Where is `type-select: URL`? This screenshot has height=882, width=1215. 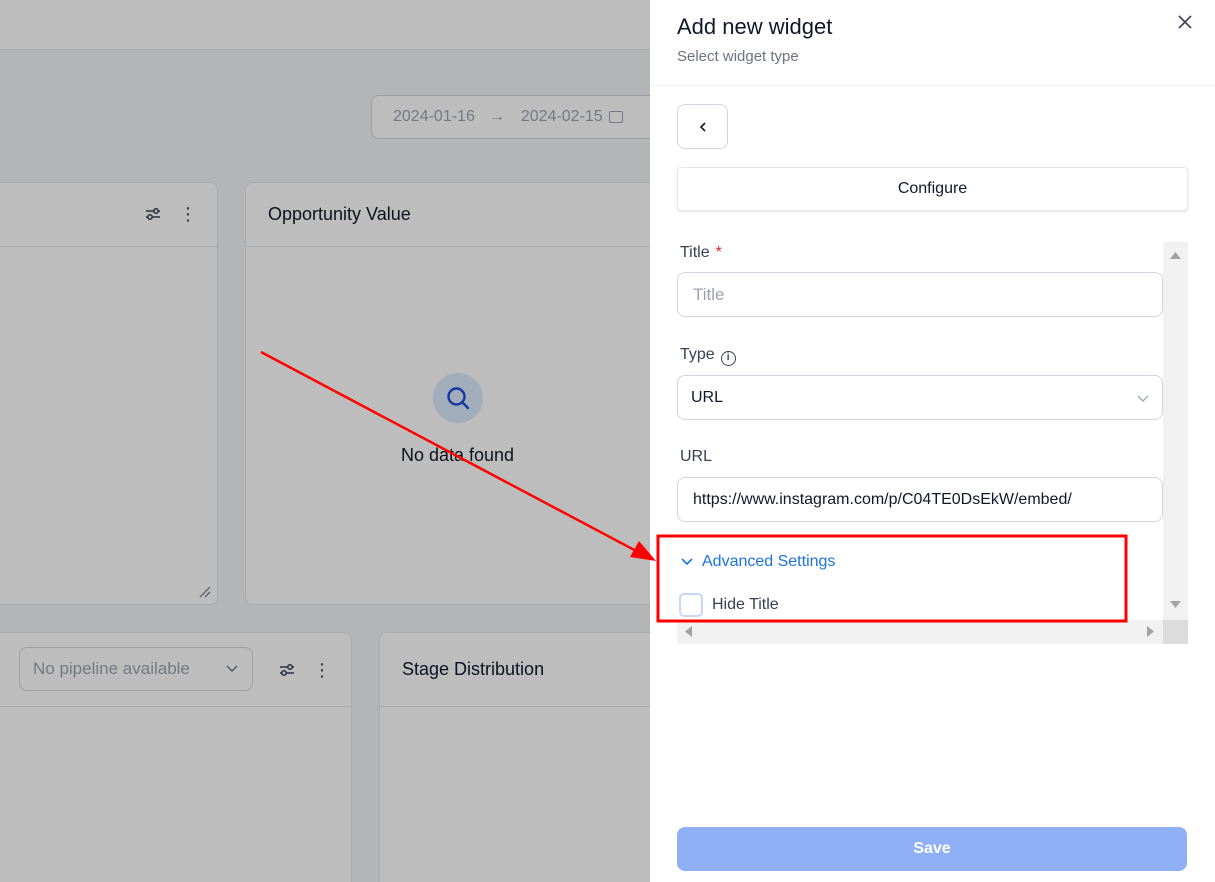
type-select: URL is located at coordinates (920, 397).